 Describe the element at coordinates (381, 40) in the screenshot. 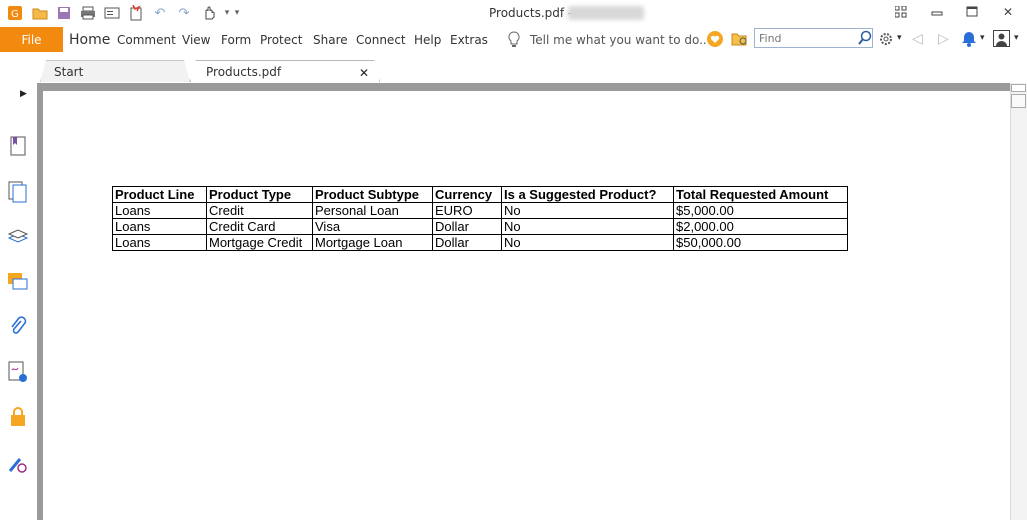

I see `menu-connect: Connect` at that location.